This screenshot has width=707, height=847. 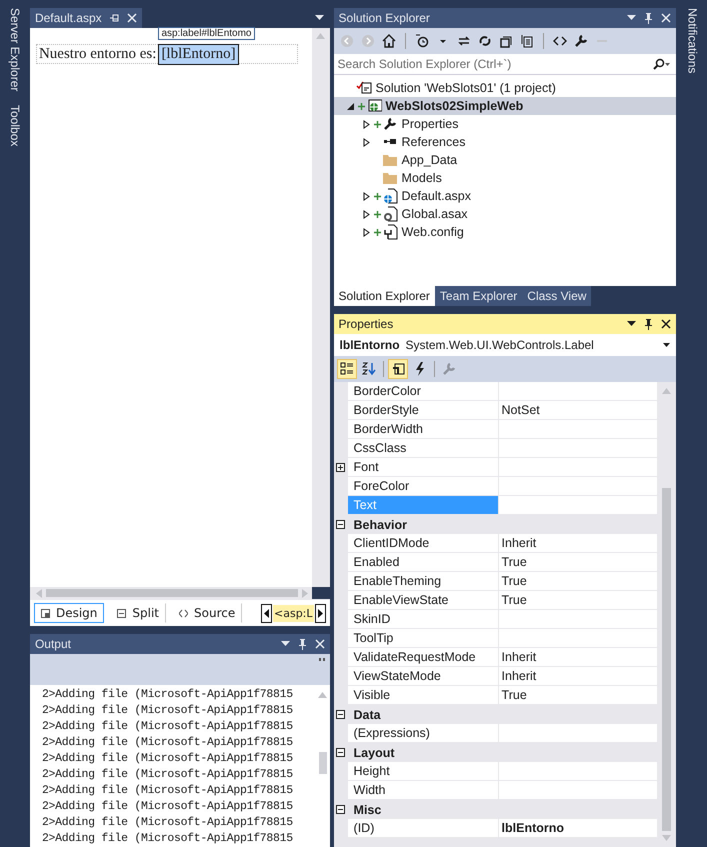 I want to click on overflow-icon, so click(x=321, y=659).